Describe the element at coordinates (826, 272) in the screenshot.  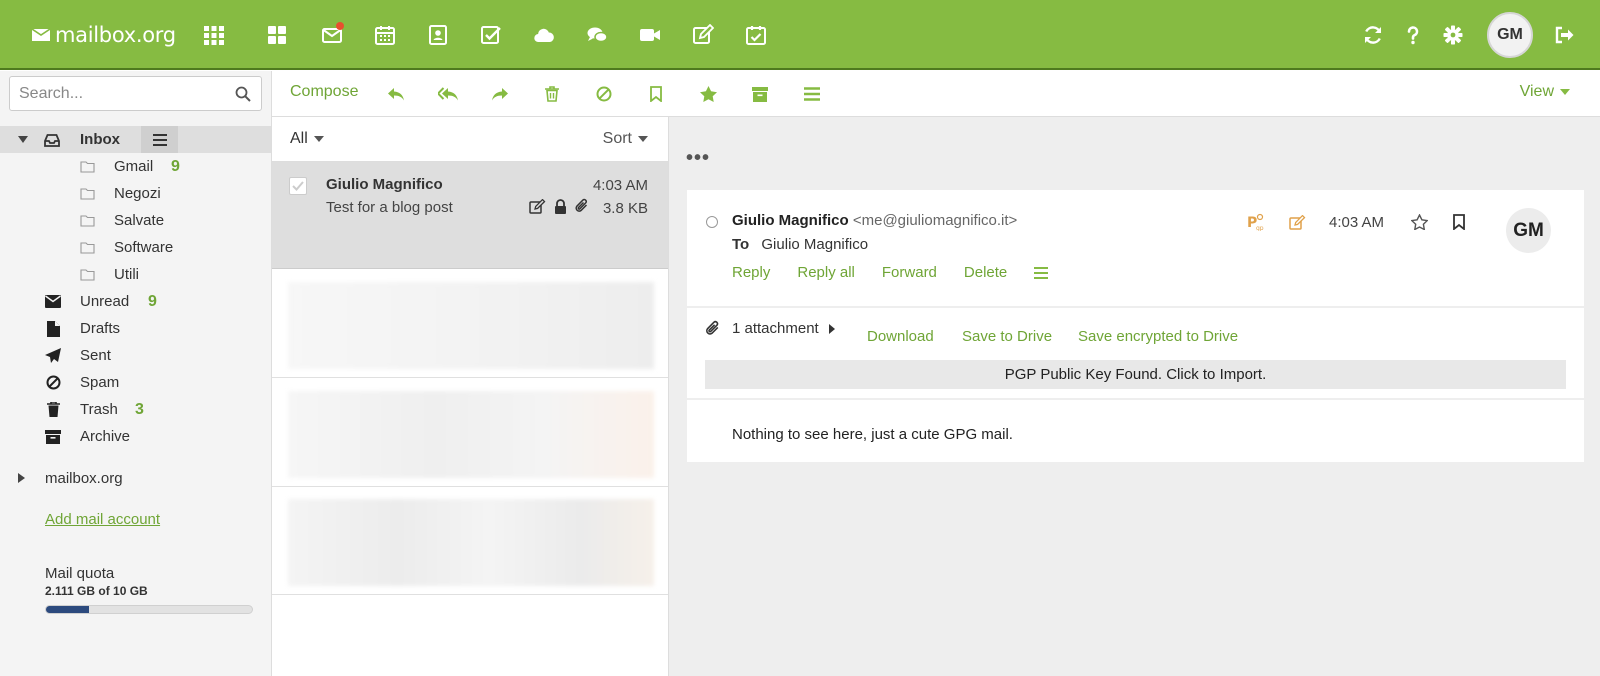
I see `reply-all-link: Reply all` at that location.